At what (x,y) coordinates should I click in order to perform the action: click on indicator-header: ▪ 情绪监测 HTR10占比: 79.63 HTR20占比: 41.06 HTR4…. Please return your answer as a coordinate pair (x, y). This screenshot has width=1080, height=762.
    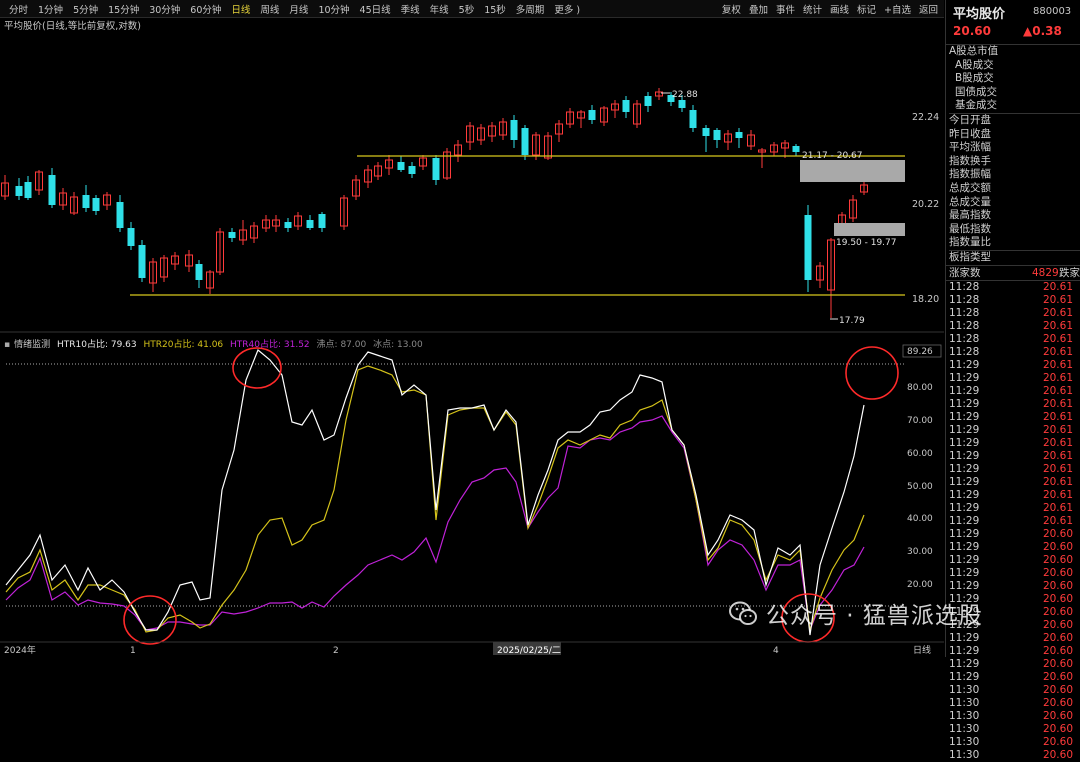
    Looking at the image, I should click on (215, 343).